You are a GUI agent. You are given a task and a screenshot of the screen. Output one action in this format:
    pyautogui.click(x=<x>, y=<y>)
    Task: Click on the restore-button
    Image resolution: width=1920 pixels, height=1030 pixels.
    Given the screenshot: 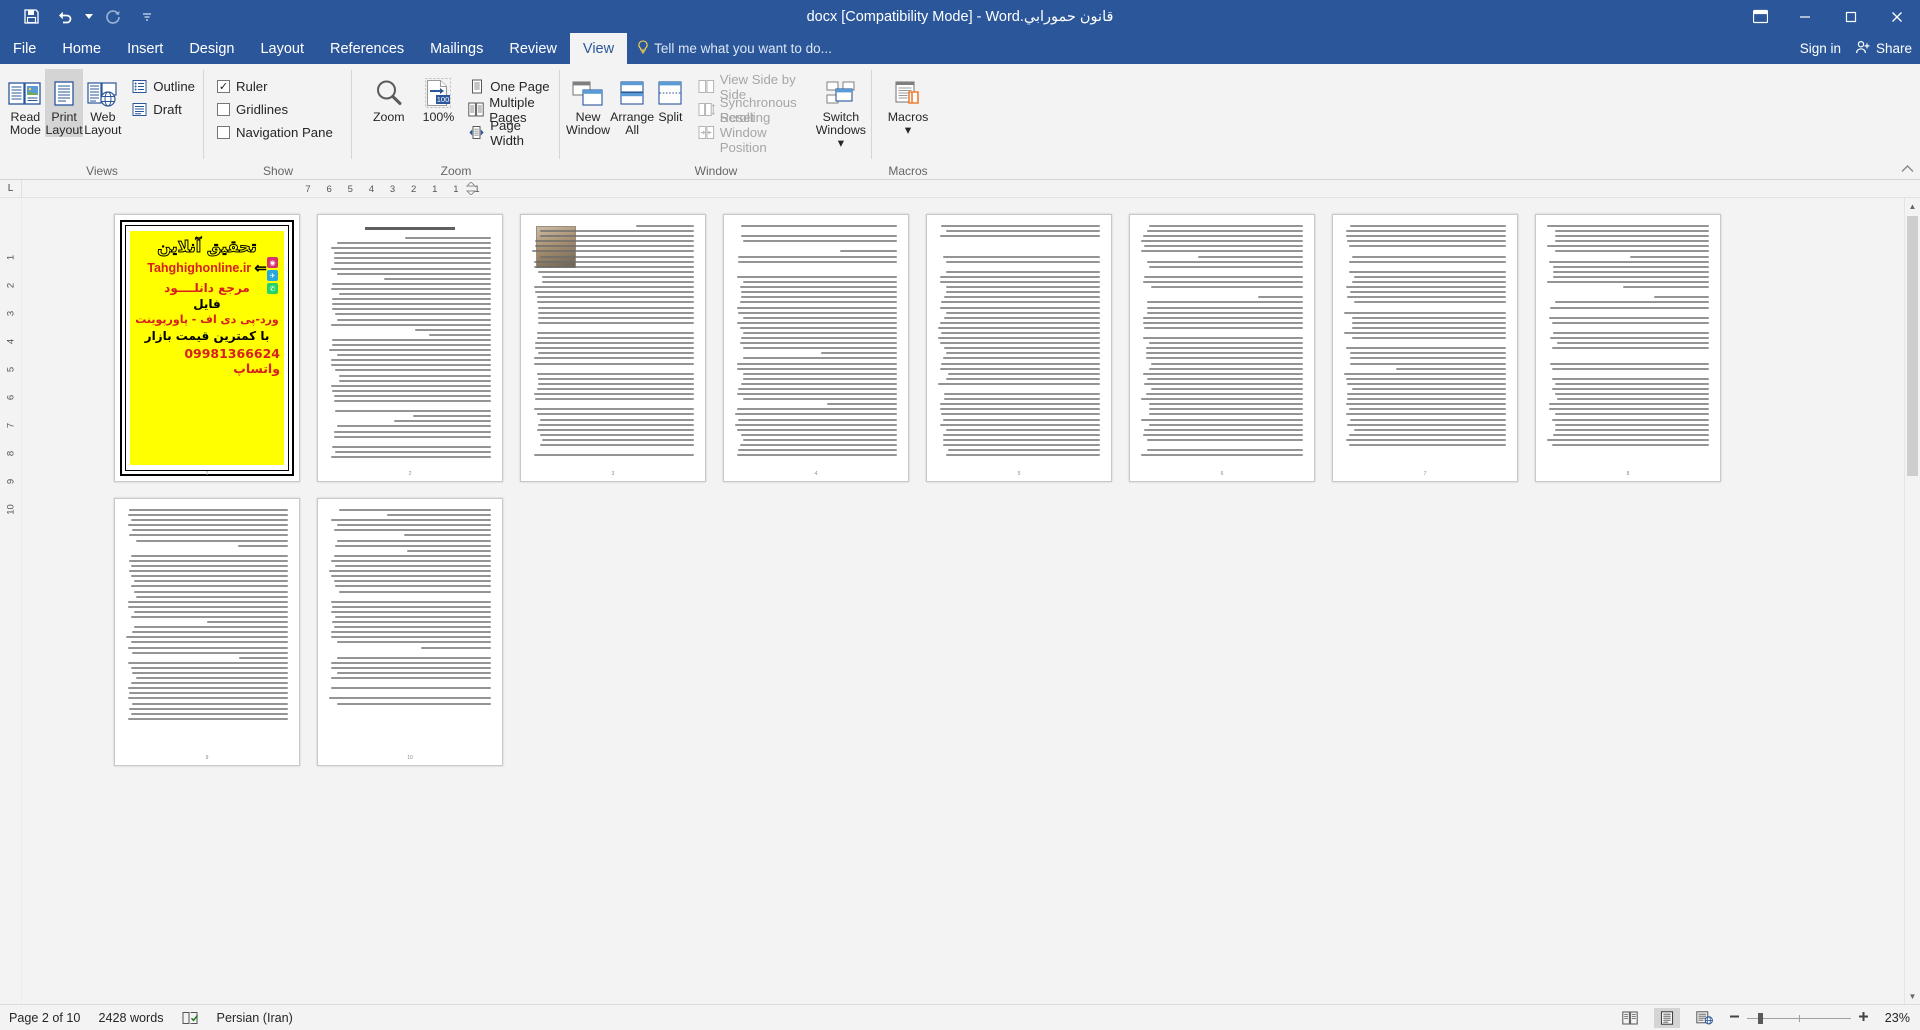 What is the action you would take?
    pyautogui.click(x=1851, y=16)
    